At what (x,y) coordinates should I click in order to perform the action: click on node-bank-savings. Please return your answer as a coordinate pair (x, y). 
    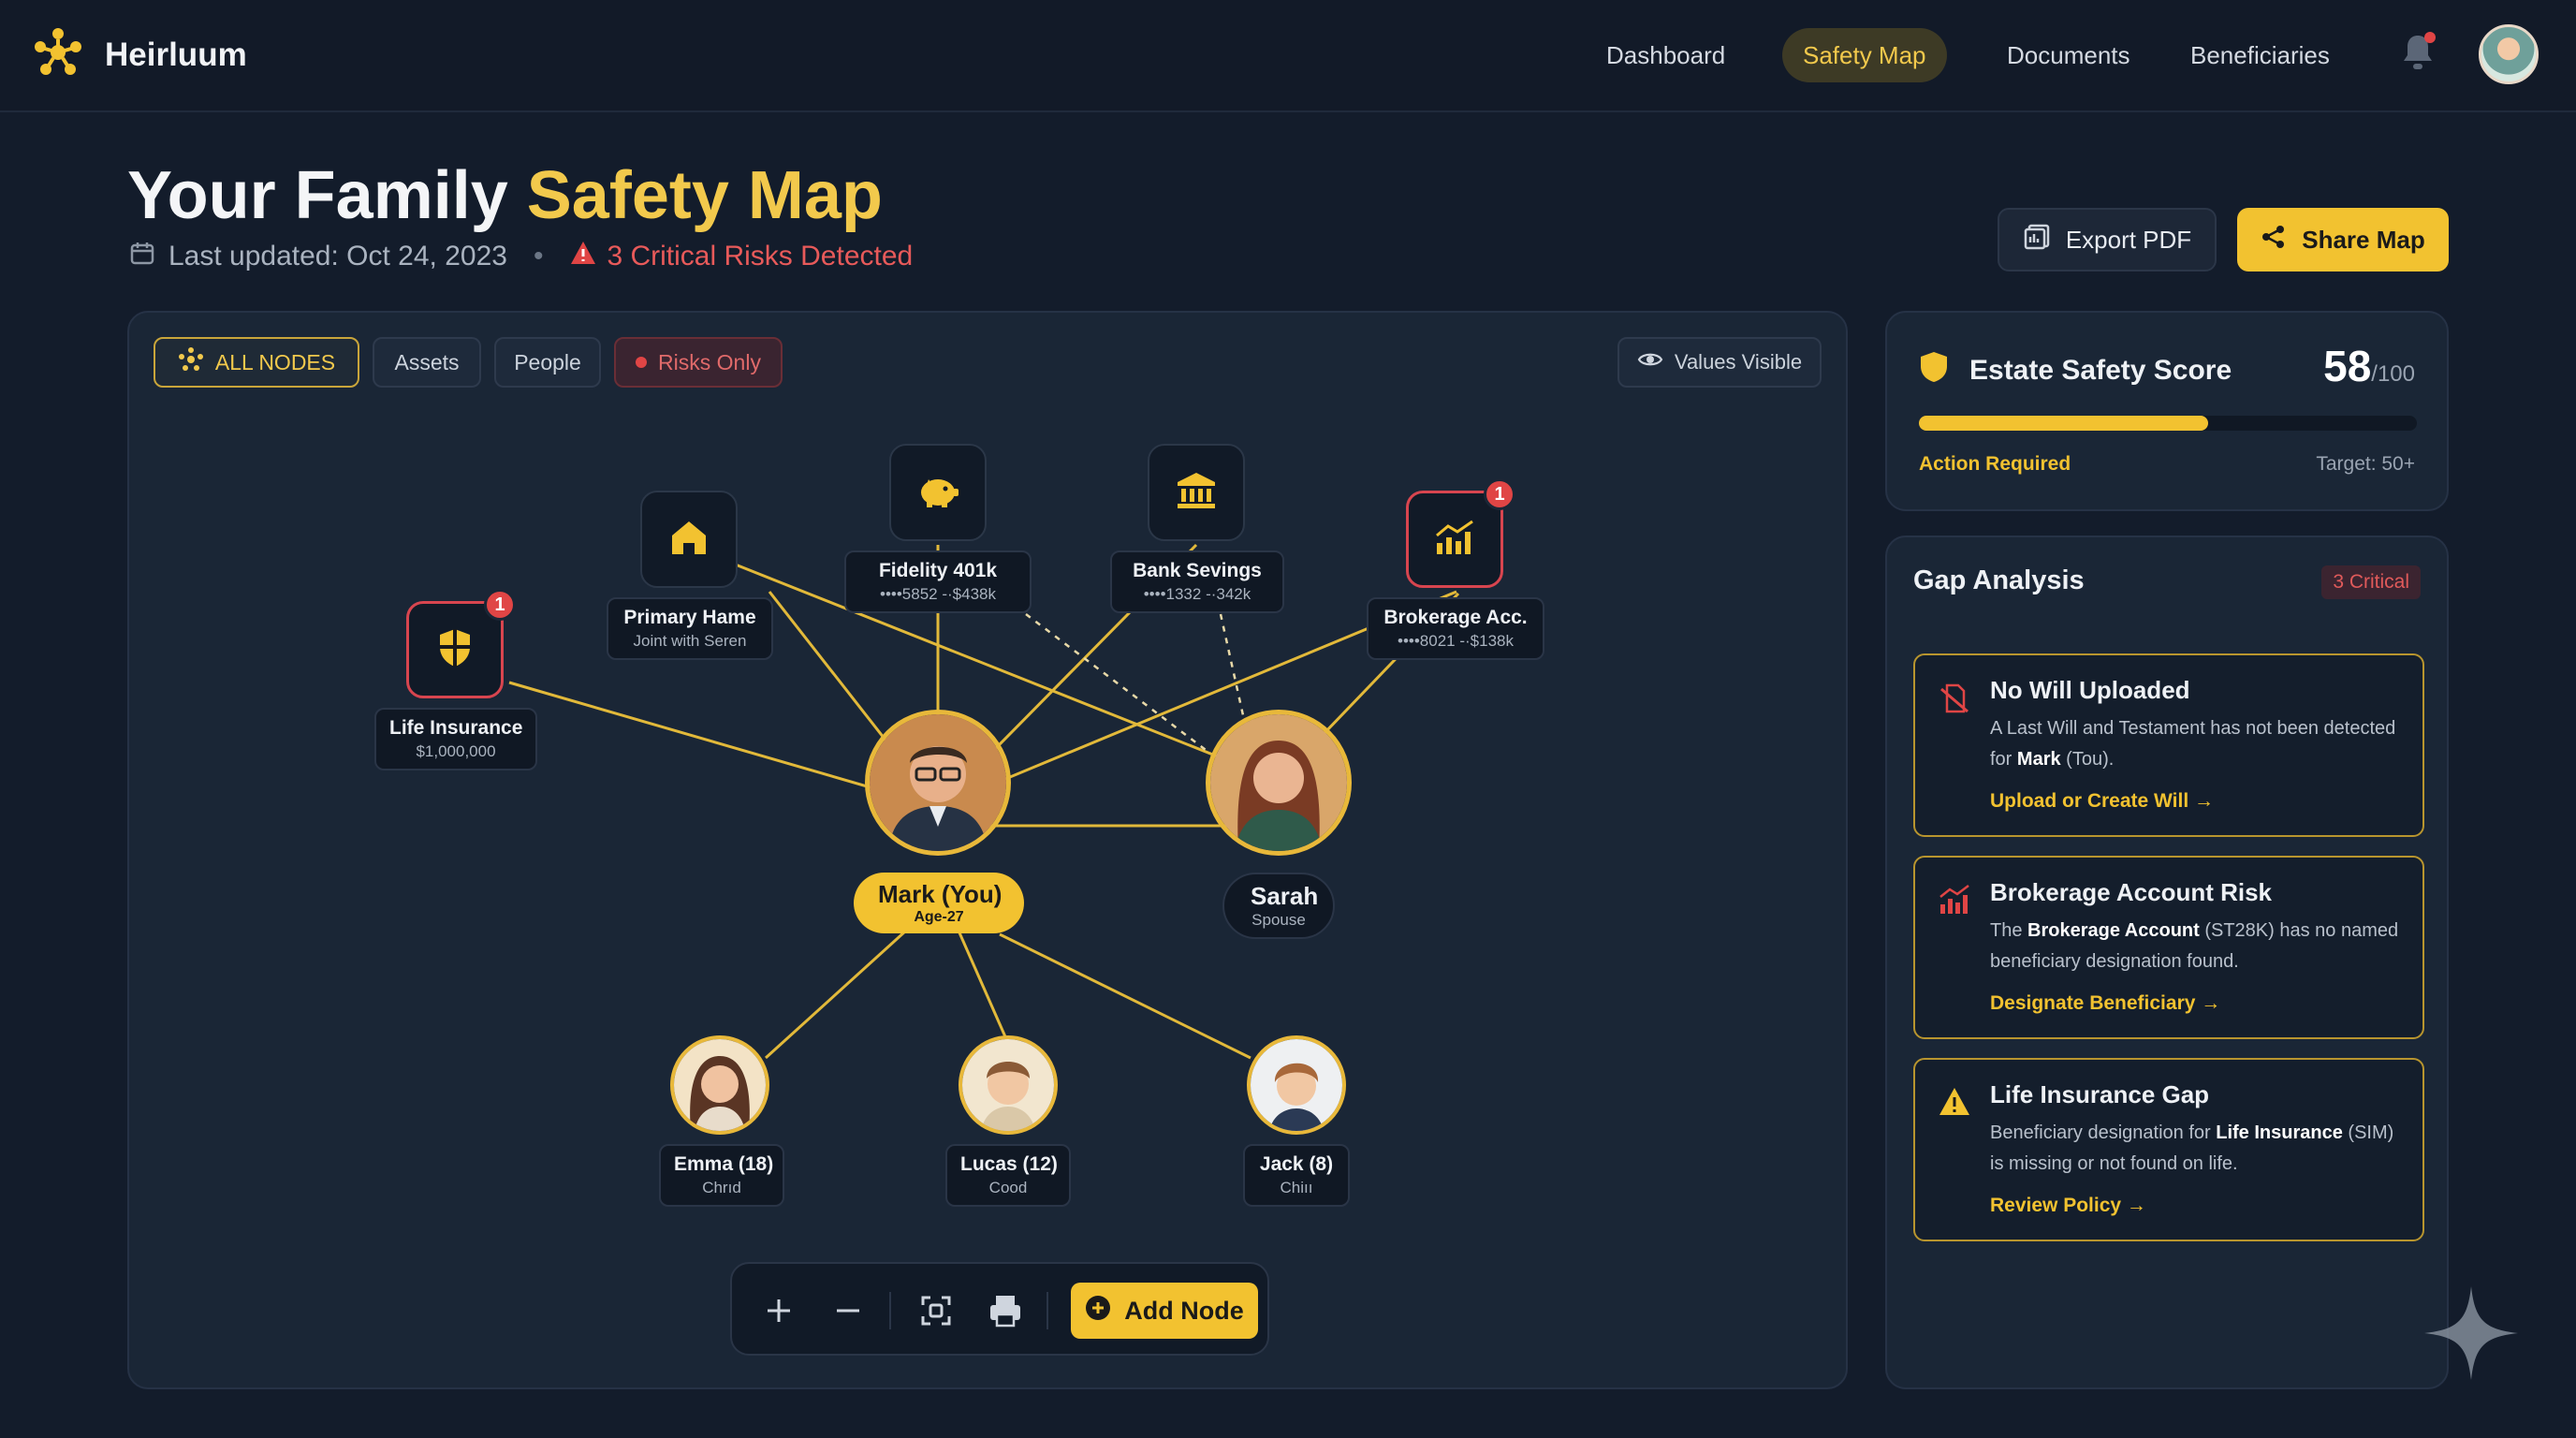
    Looking at the image, I should click on (1196, 493).